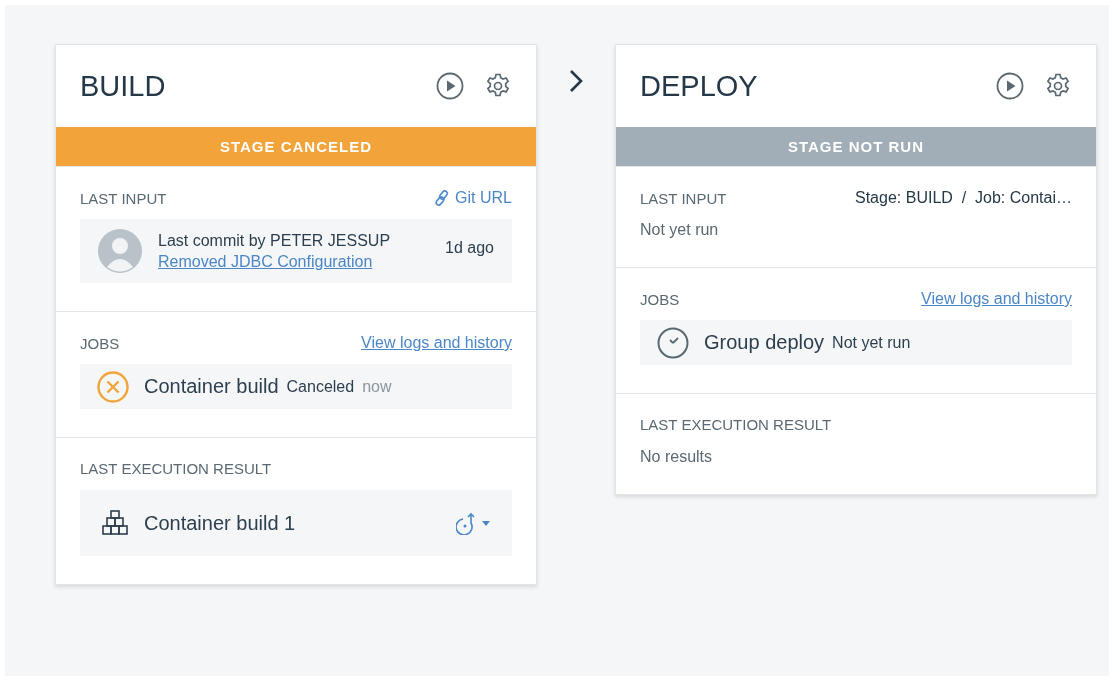 This screenshot has width=1114, height=681. I want to click on commit-author: Last commit by PETER JESSUP, so click(275, 240).